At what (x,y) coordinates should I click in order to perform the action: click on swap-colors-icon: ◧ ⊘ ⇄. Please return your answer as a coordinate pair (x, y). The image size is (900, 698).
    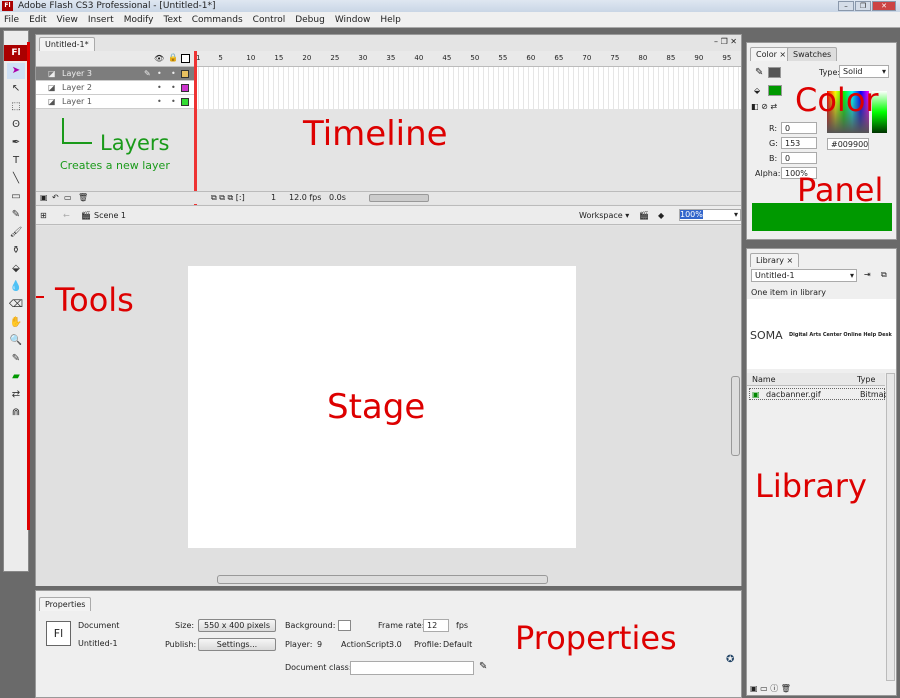
    Looking at the image, I should click on (764, 106).